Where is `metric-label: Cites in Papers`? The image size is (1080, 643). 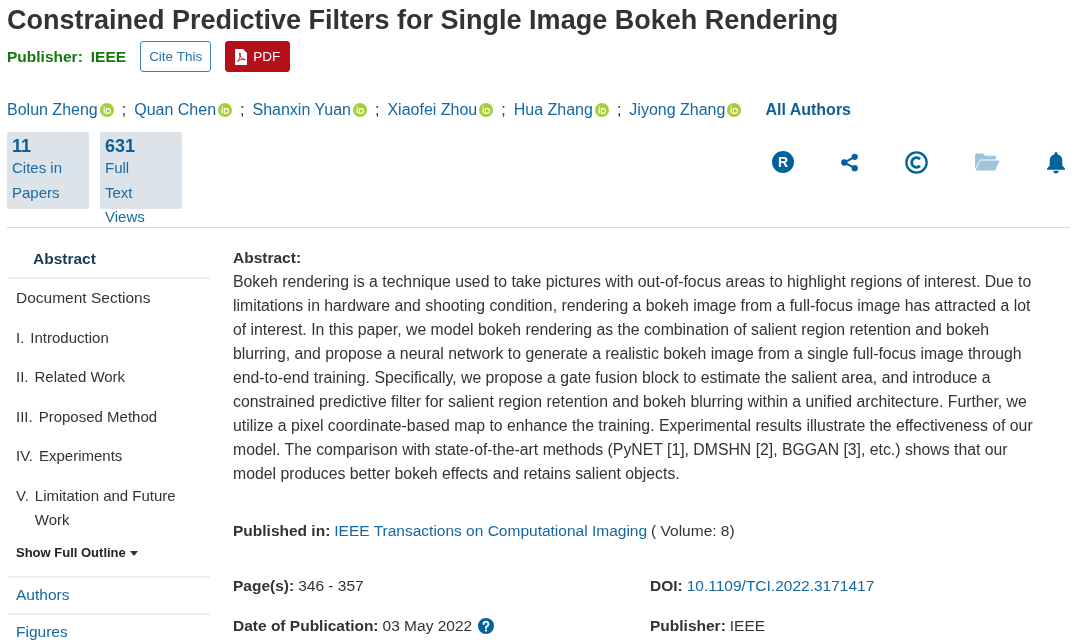
metric-label: Cites in Papers is located at coordinates (38, 180).